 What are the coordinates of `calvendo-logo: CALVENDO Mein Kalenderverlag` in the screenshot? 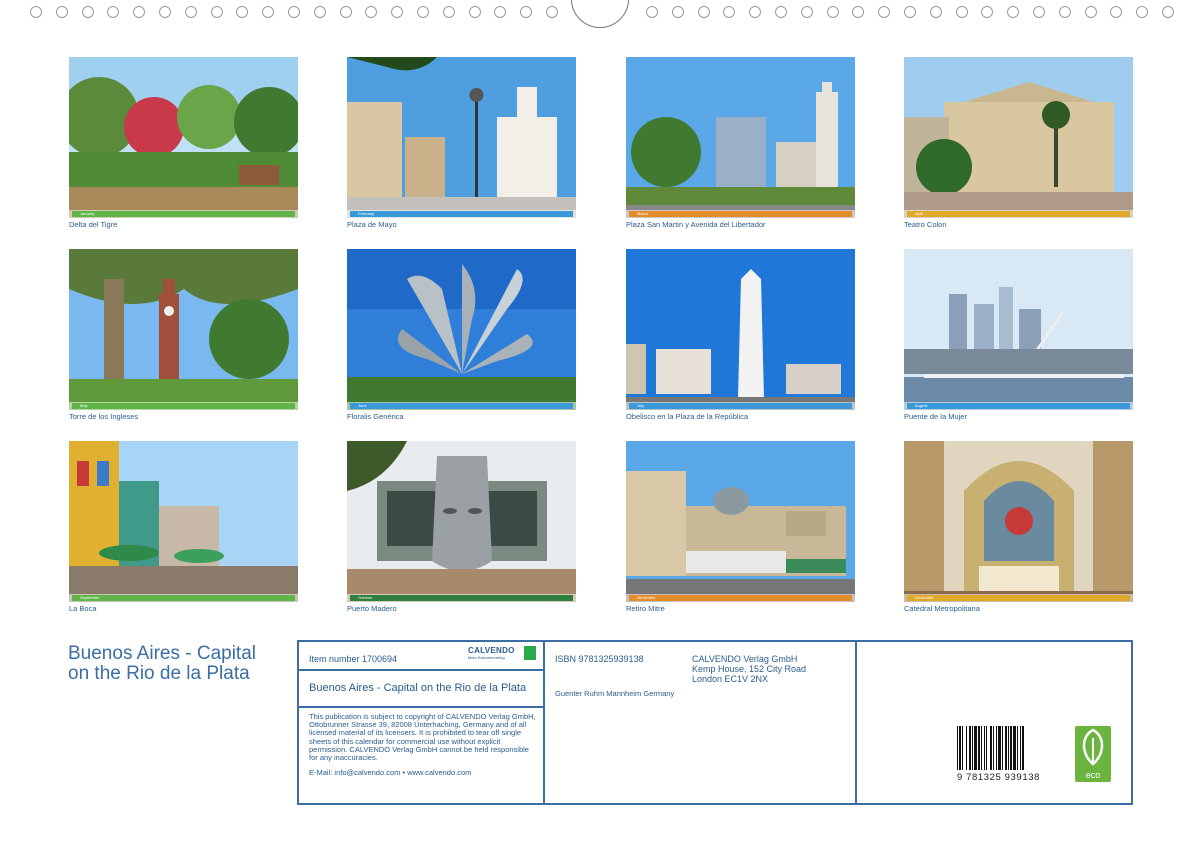 It's located at (502, 655).